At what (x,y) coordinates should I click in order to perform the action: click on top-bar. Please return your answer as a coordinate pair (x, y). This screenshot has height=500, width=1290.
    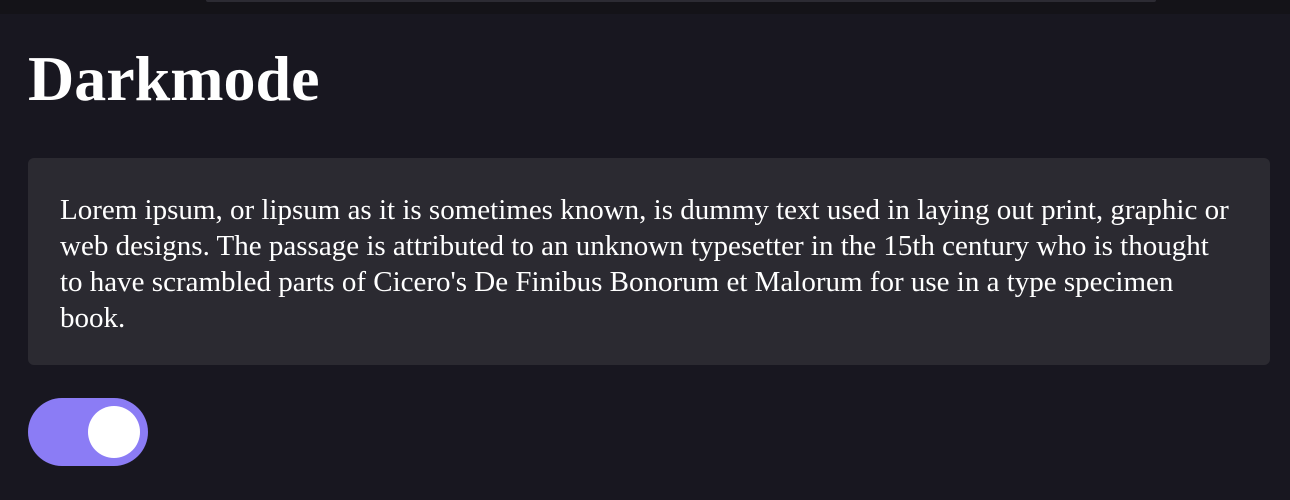
    Looking at the image, I should click on (681, 1).